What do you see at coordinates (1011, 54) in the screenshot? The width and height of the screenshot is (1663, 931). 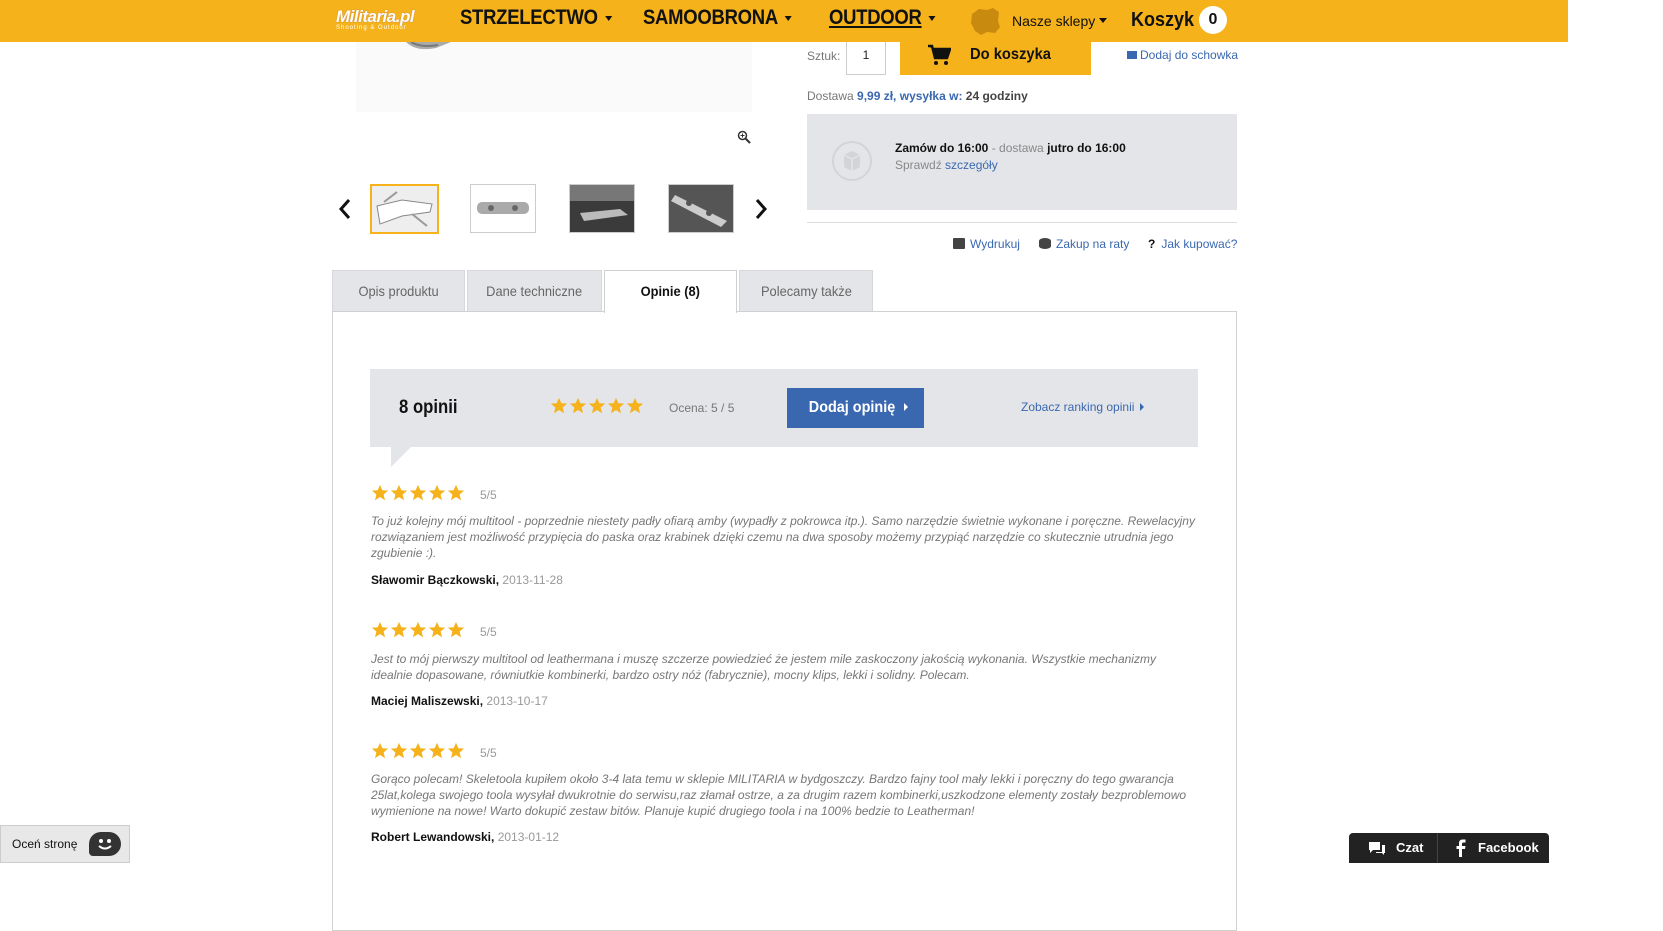 I see `add-to-cart-label: Do koszyka` at bounding box center [1011, 54].